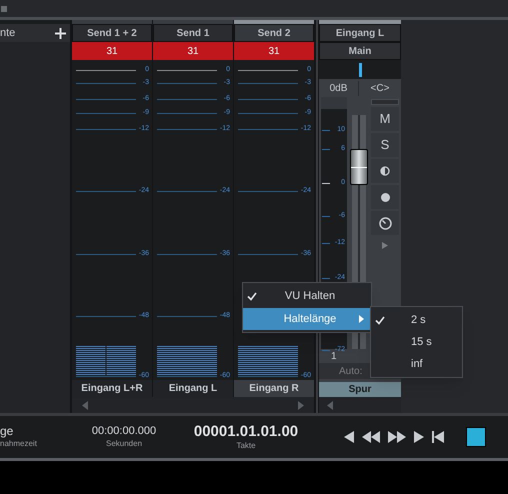  Describe the element at coordinates (416, 320) in the screenshot. I see `menu-item: 2 s` at that location.